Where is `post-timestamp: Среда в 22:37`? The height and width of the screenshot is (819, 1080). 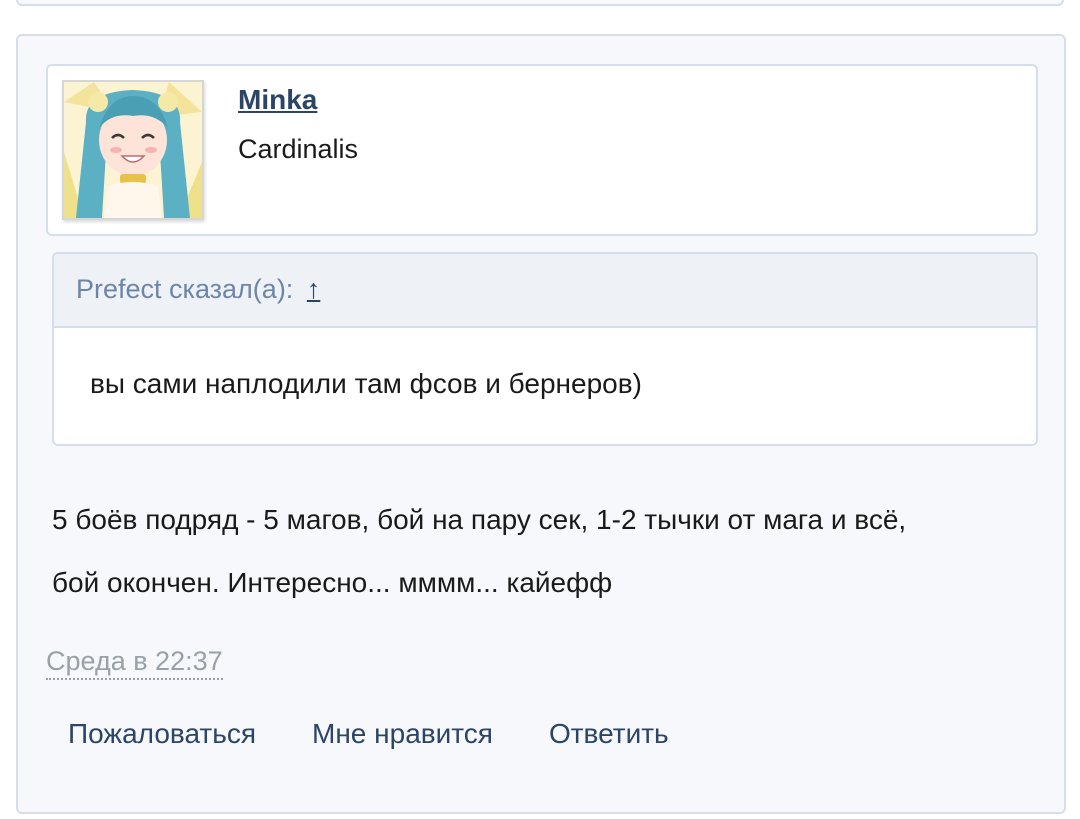
post-timestamp: Среда в 22:37 is located at coordinates (134, 662).